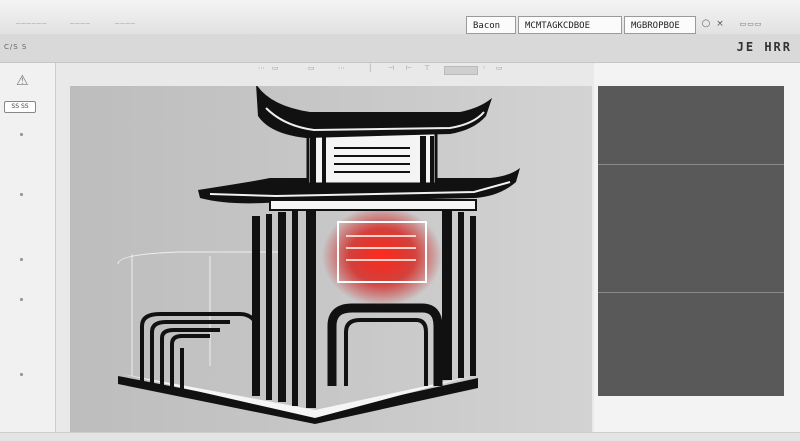  What do you see at coordinates (400, 48) in the screenshot?
I see `sub-toolbar: C/S S JE HRR` at bounding box center [400, 48].